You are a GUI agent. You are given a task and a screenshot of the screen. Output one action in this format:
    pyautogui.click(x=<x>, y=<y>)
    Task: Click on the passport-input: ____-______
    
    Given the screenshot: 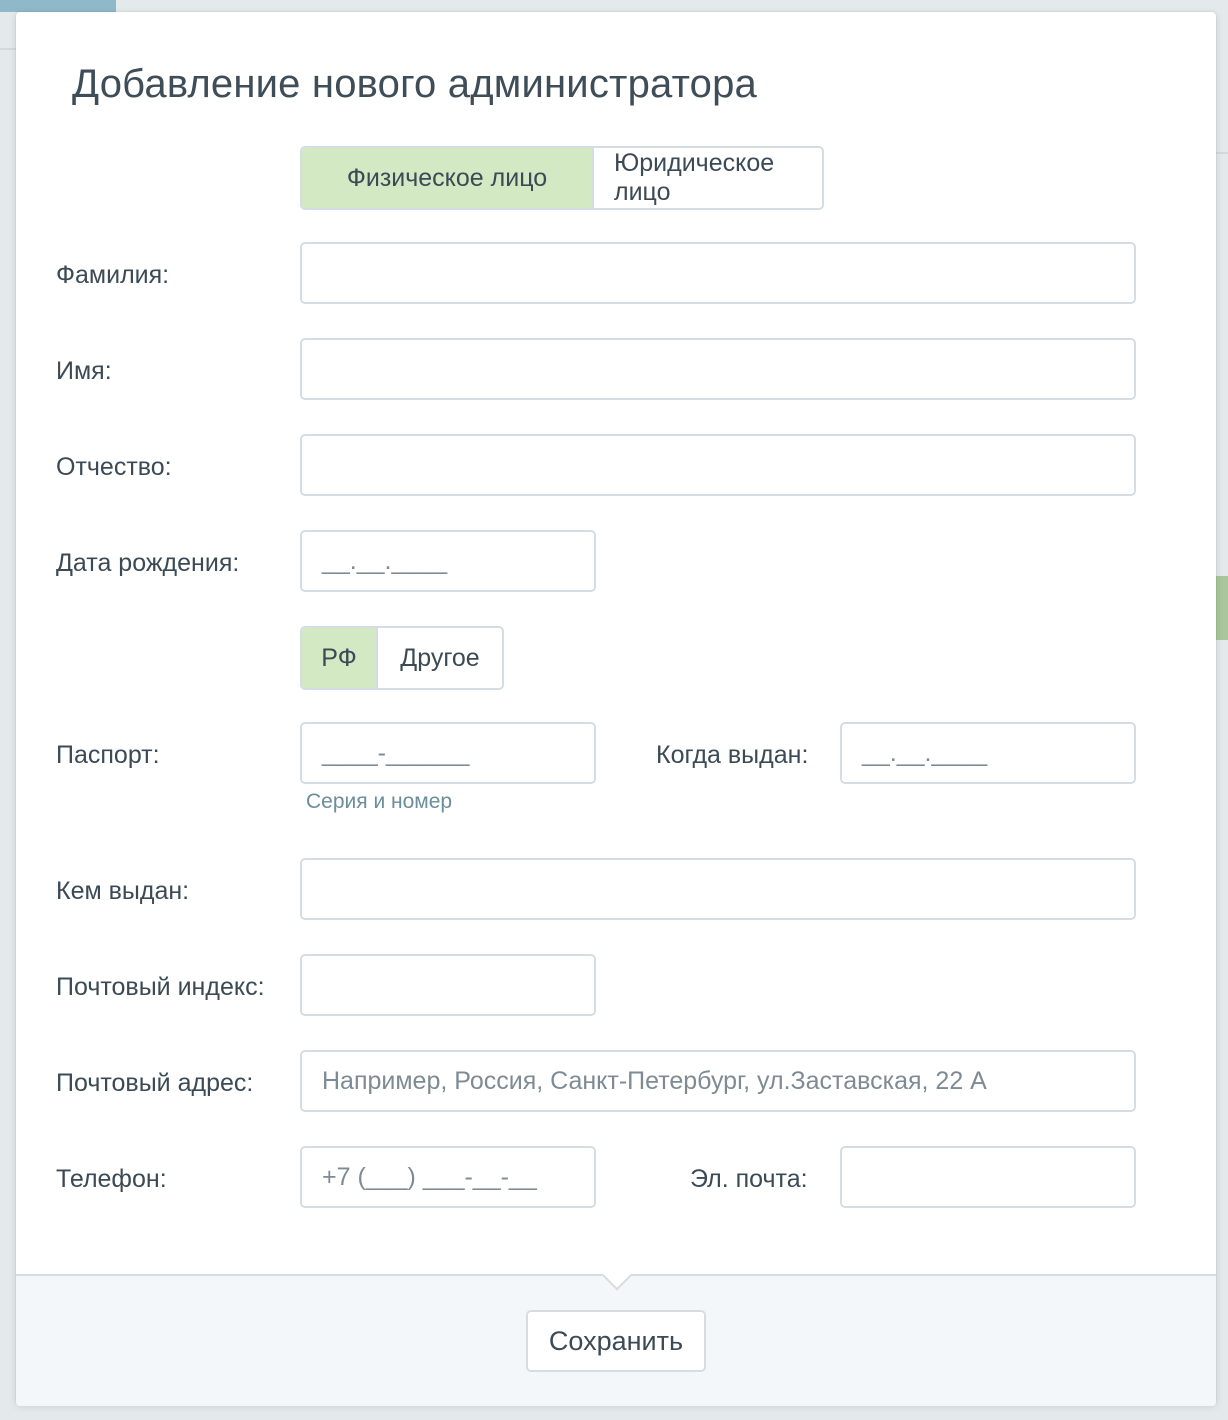 What is the action you would take?
    pyautogui.click(x=448, y=753)
    